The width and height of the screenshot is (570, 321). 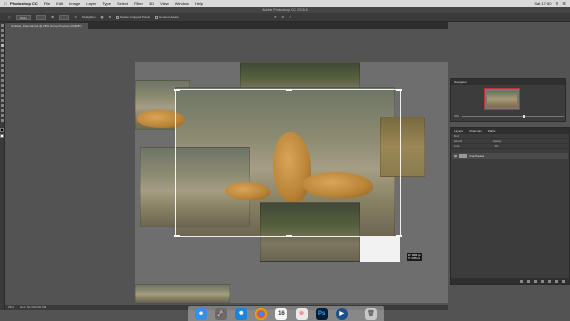 What do you see at coordinates (542, 3) in the screenshot?
I see `clock: Sat 17:50` at bounding box center [542, 3].